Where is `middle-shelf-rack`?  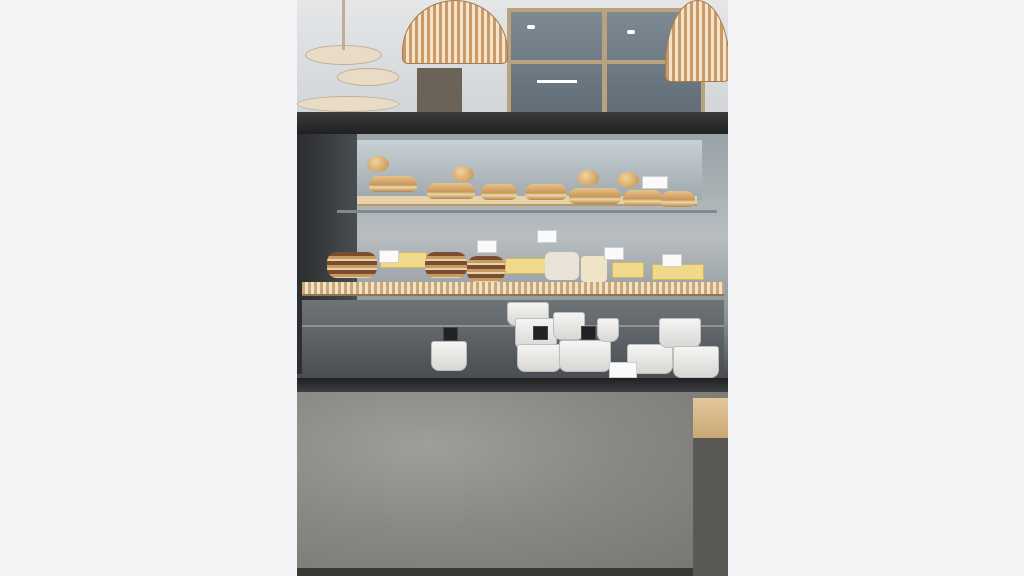 middle-shelf-rack is located at coordinates (513, 289).